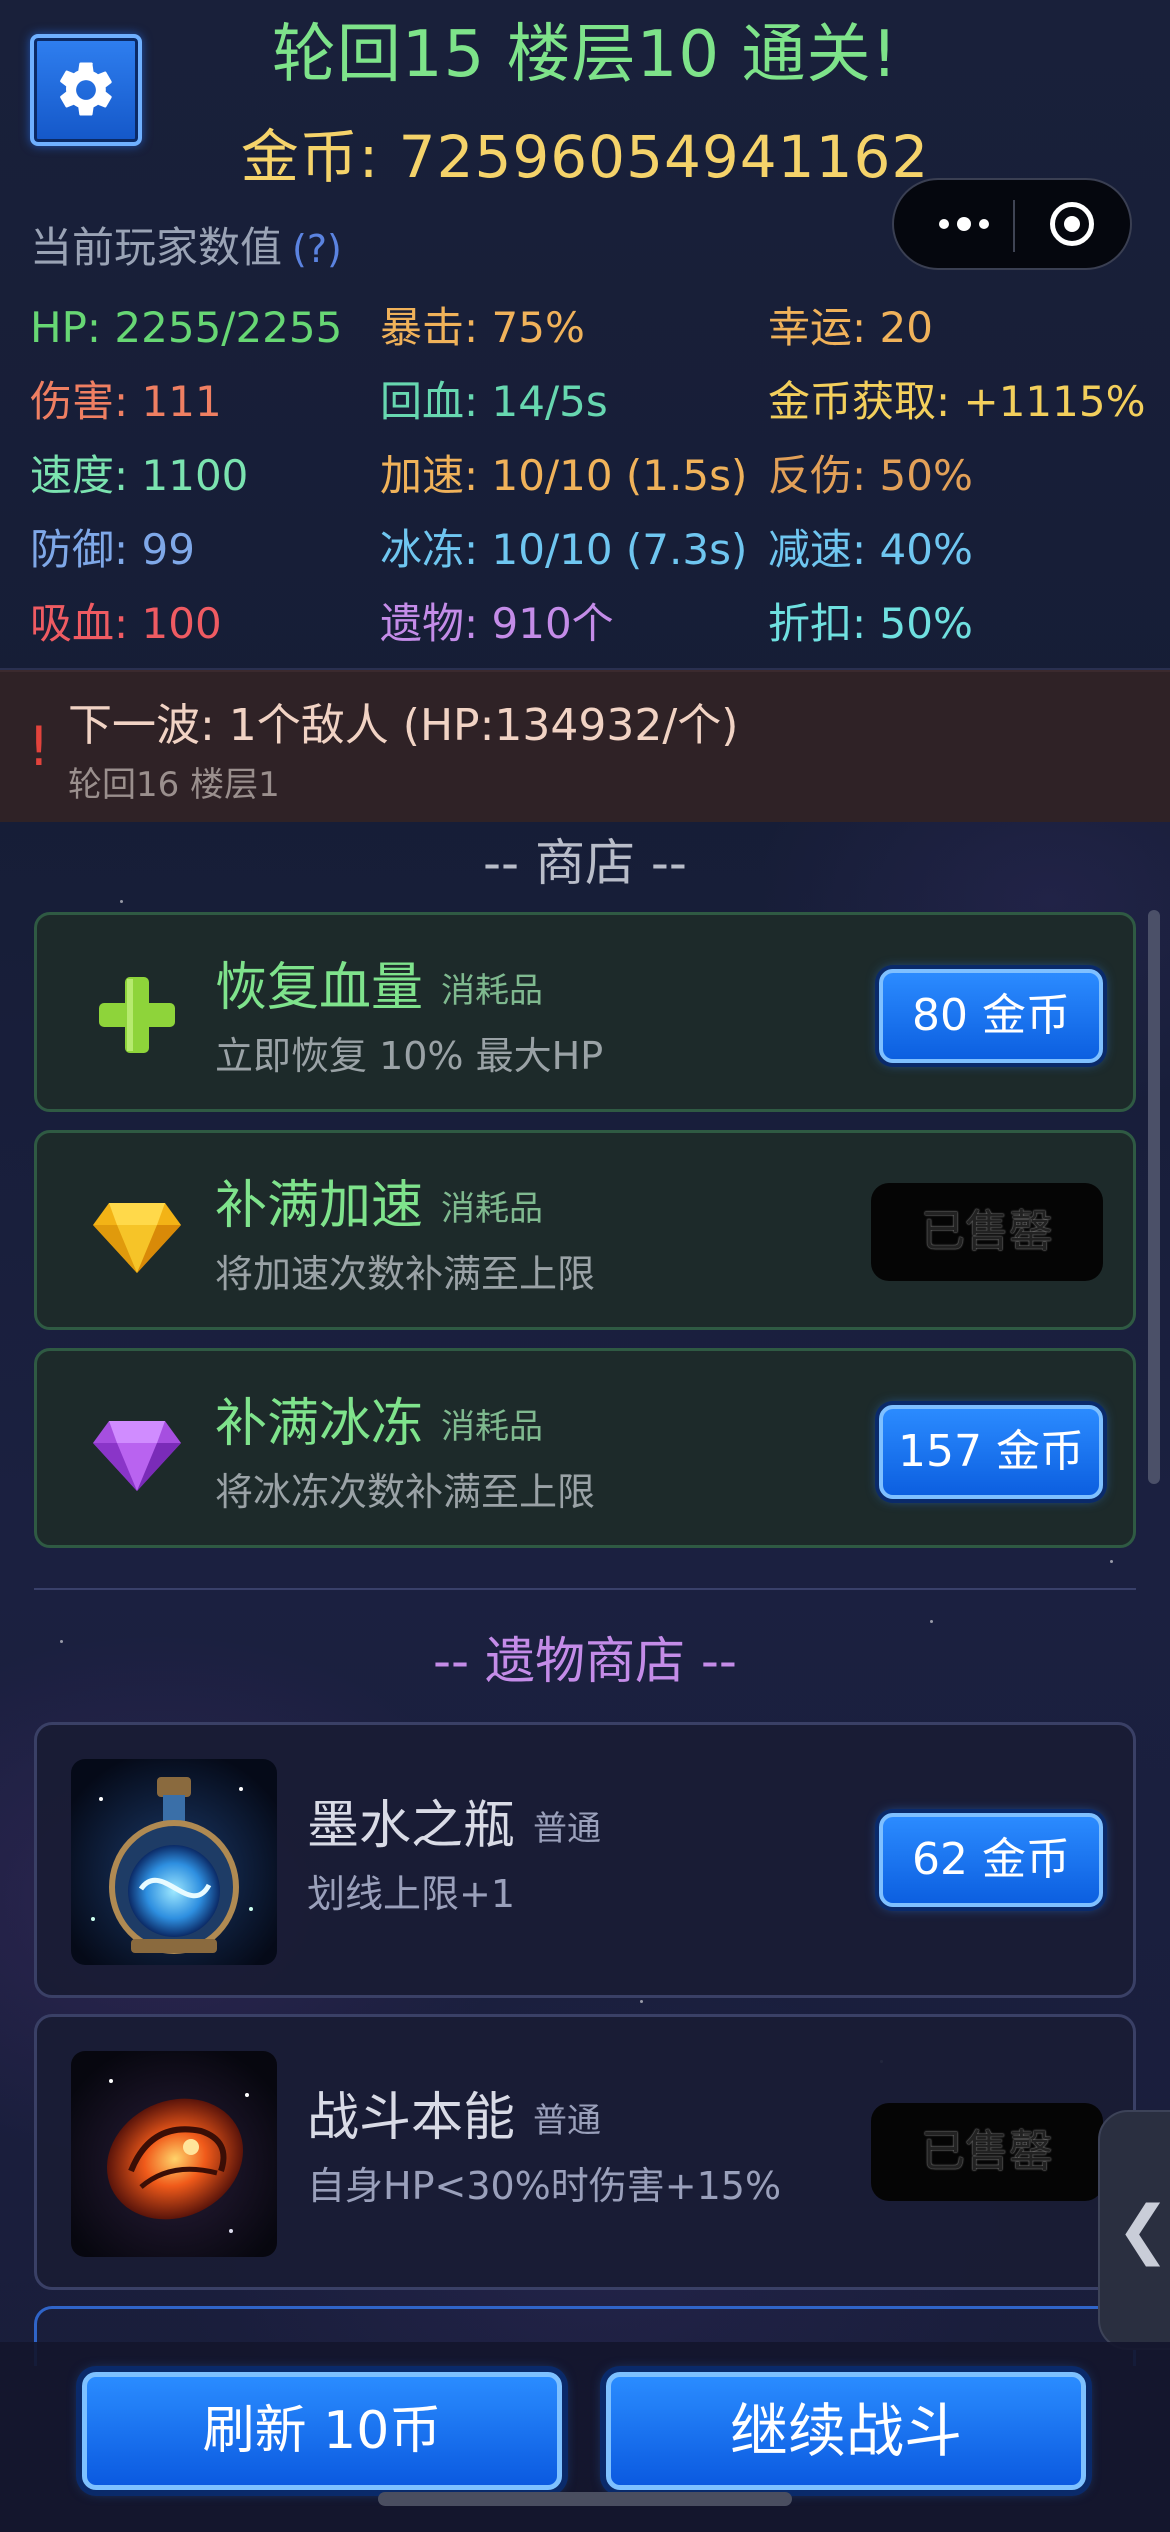 The width and height of the screenshot is (1170, 2532). I want to click on stat-item: 折扣: 50%, so click(870, 623).